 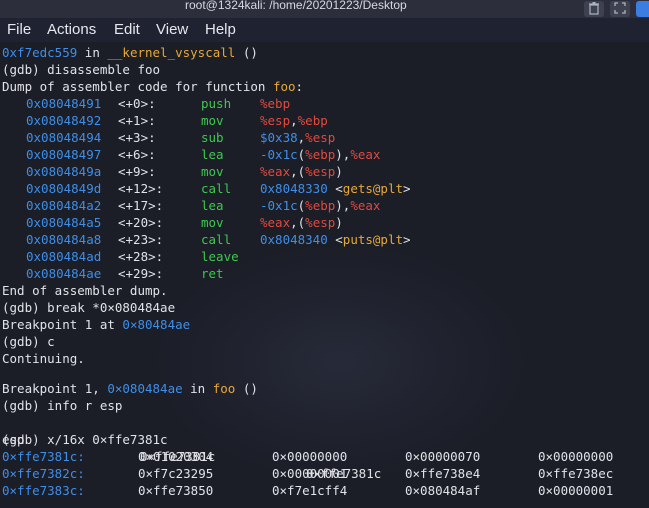 I want to click on instruction-offset: <+17>:, so click(x=141, y=205).